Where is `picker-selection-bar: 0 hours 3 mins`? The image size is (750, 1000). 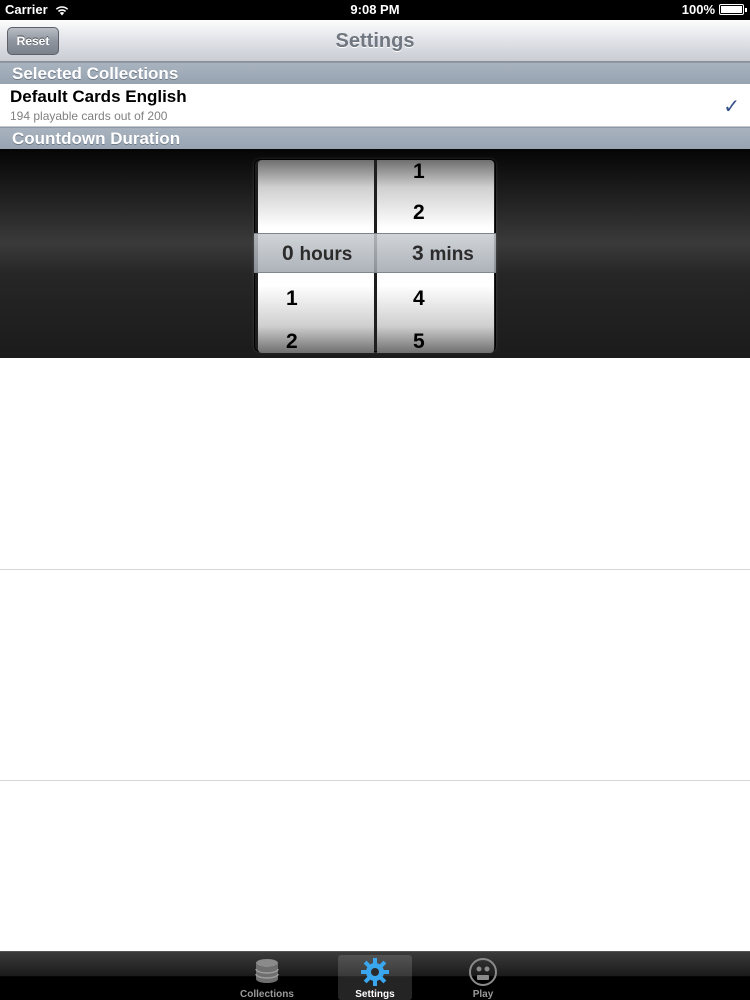
picker-selection-bar: 0 hours 3 mins is located at coordinates (375, 253).